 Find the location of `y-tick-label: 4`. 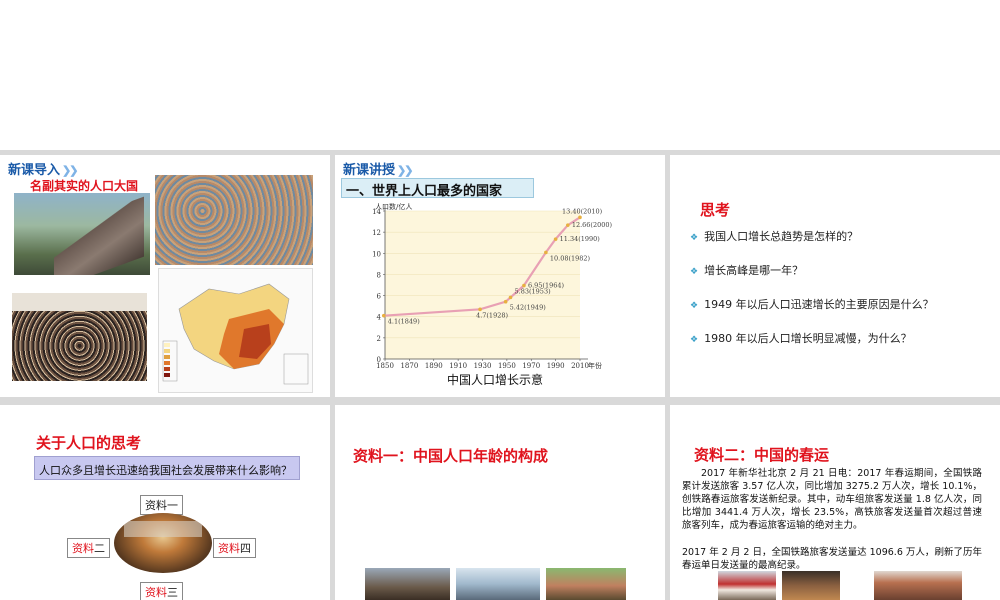

y-tick-label: 4 is located at coordinates (379, 318).